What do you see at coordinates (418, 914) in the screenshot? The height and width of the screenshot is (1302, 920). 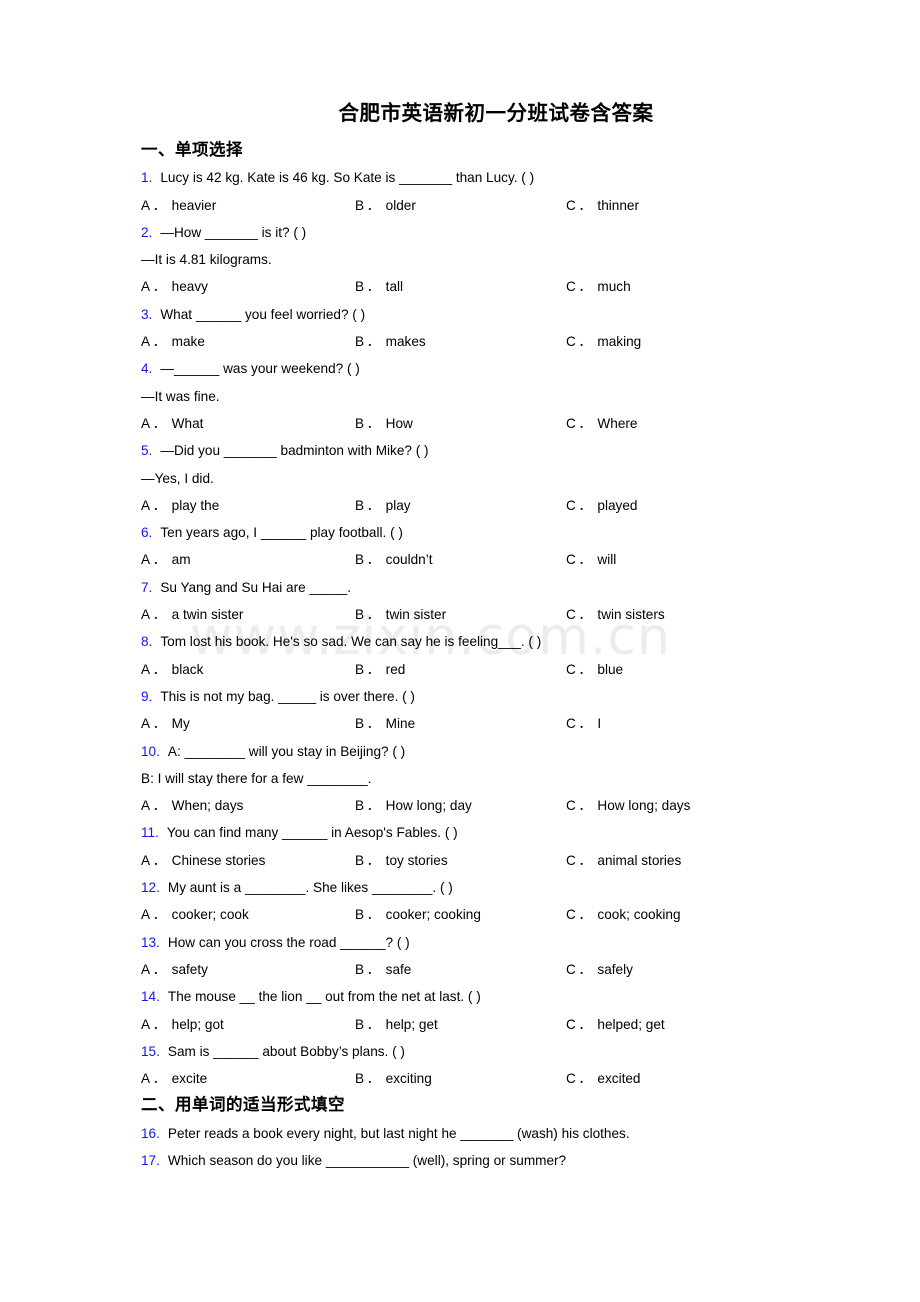 I see `option-b: B． cooker; cooking` at bounding box center [418, 914].